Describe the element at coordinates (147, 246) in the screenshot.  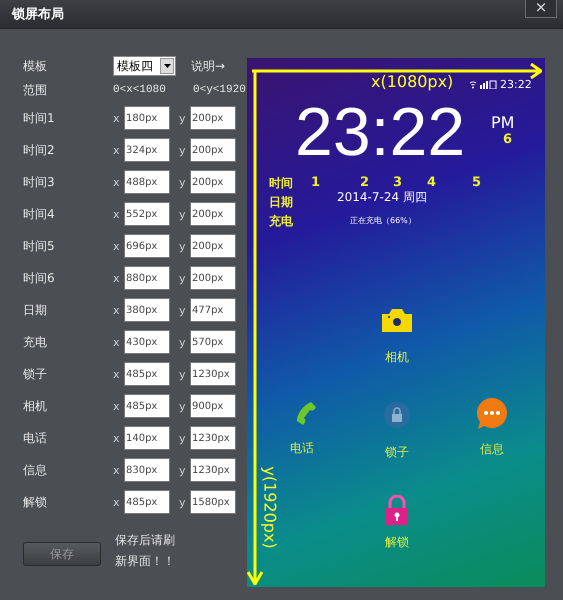
I see `x-input: 696px` at that location.